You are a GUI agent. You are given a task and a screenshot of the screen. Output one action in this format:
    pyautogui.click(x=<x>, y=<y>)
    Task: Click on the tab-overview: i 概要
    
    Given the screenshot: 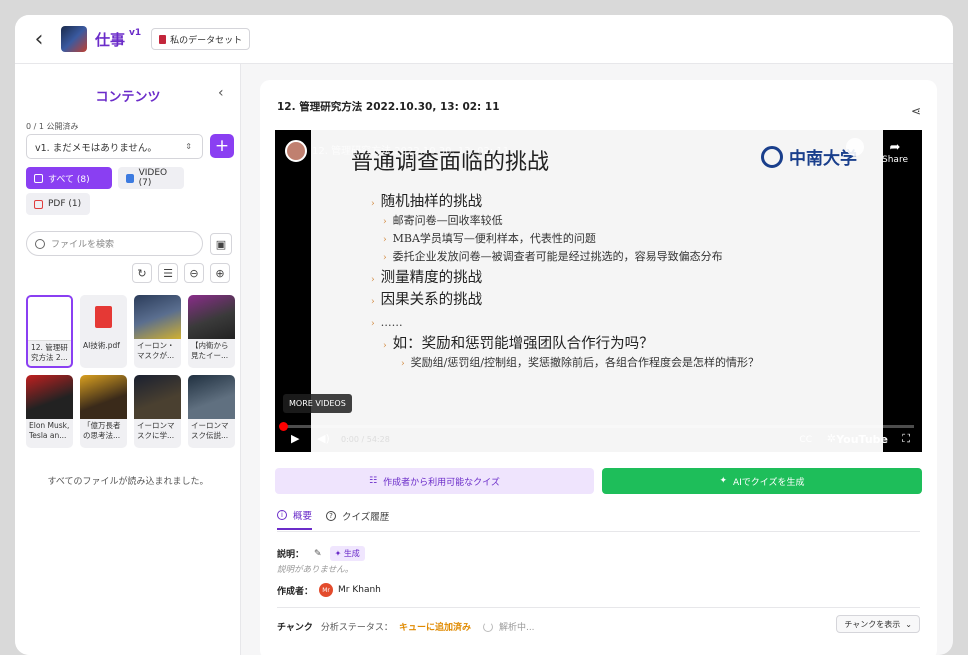 What is the action you would take?
    pyautogui.click(x=295, y=519)
    